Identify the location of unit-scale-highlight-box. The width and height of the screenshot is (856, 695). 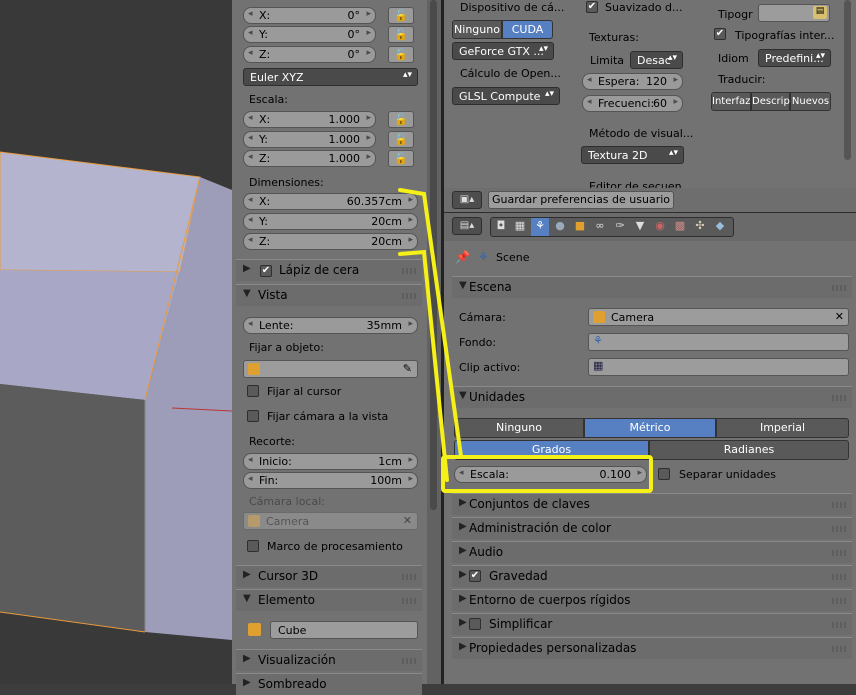
(547, 474).